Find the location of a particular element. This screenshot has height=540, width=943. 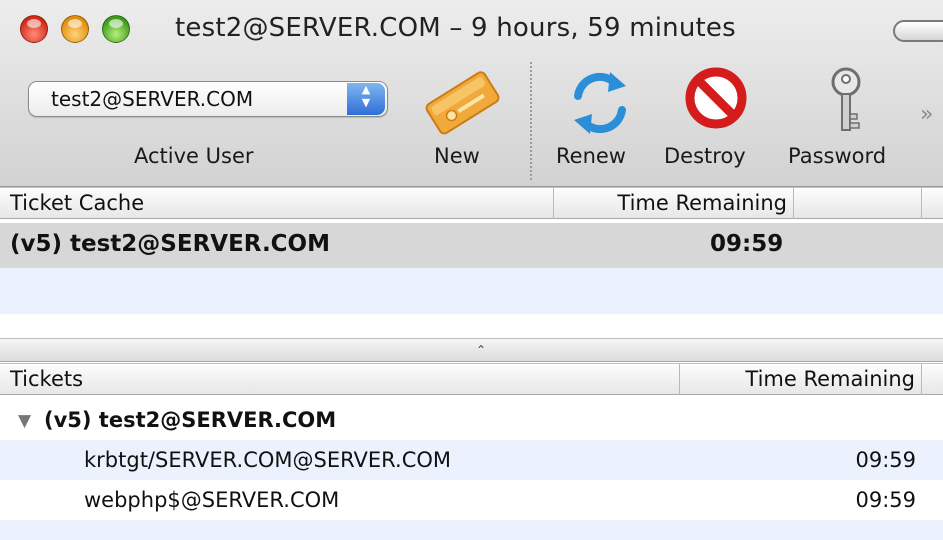

ticket-service-name: krbtgt/SERVER.COM@SERVER.COM is located at coordinates (268, 460).